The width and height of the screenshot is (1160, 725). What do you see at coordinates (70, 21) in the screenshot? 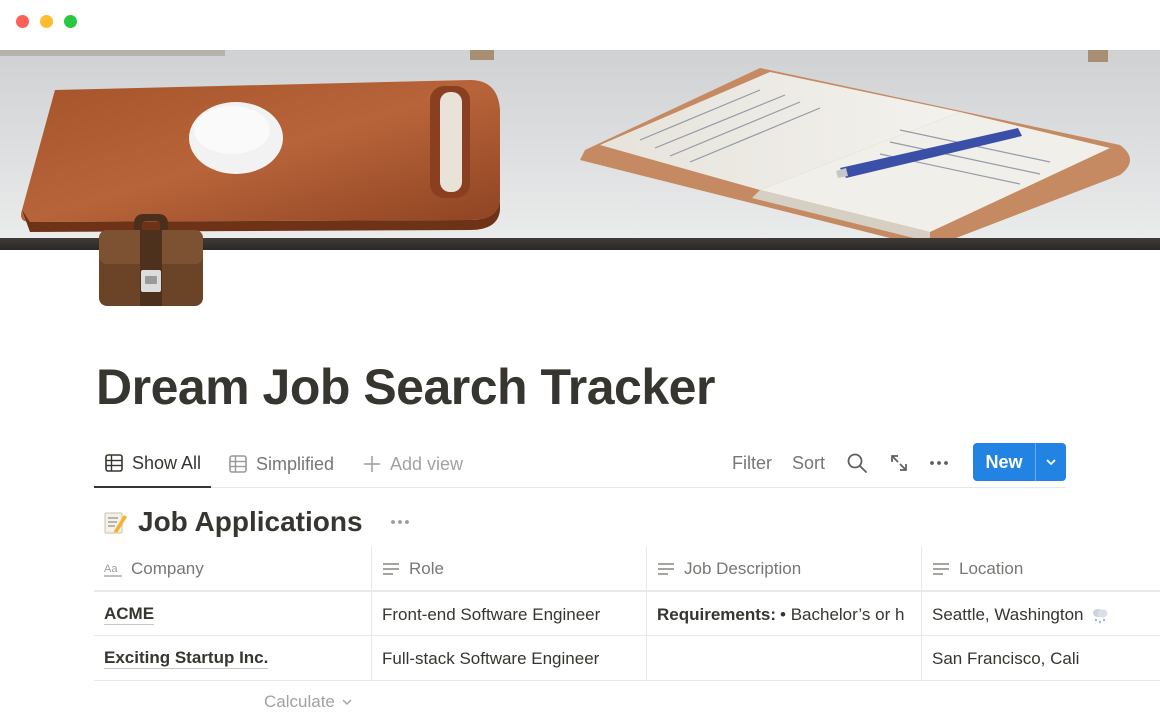
I see `zoom-window-button` at bounding box center [70, 21].